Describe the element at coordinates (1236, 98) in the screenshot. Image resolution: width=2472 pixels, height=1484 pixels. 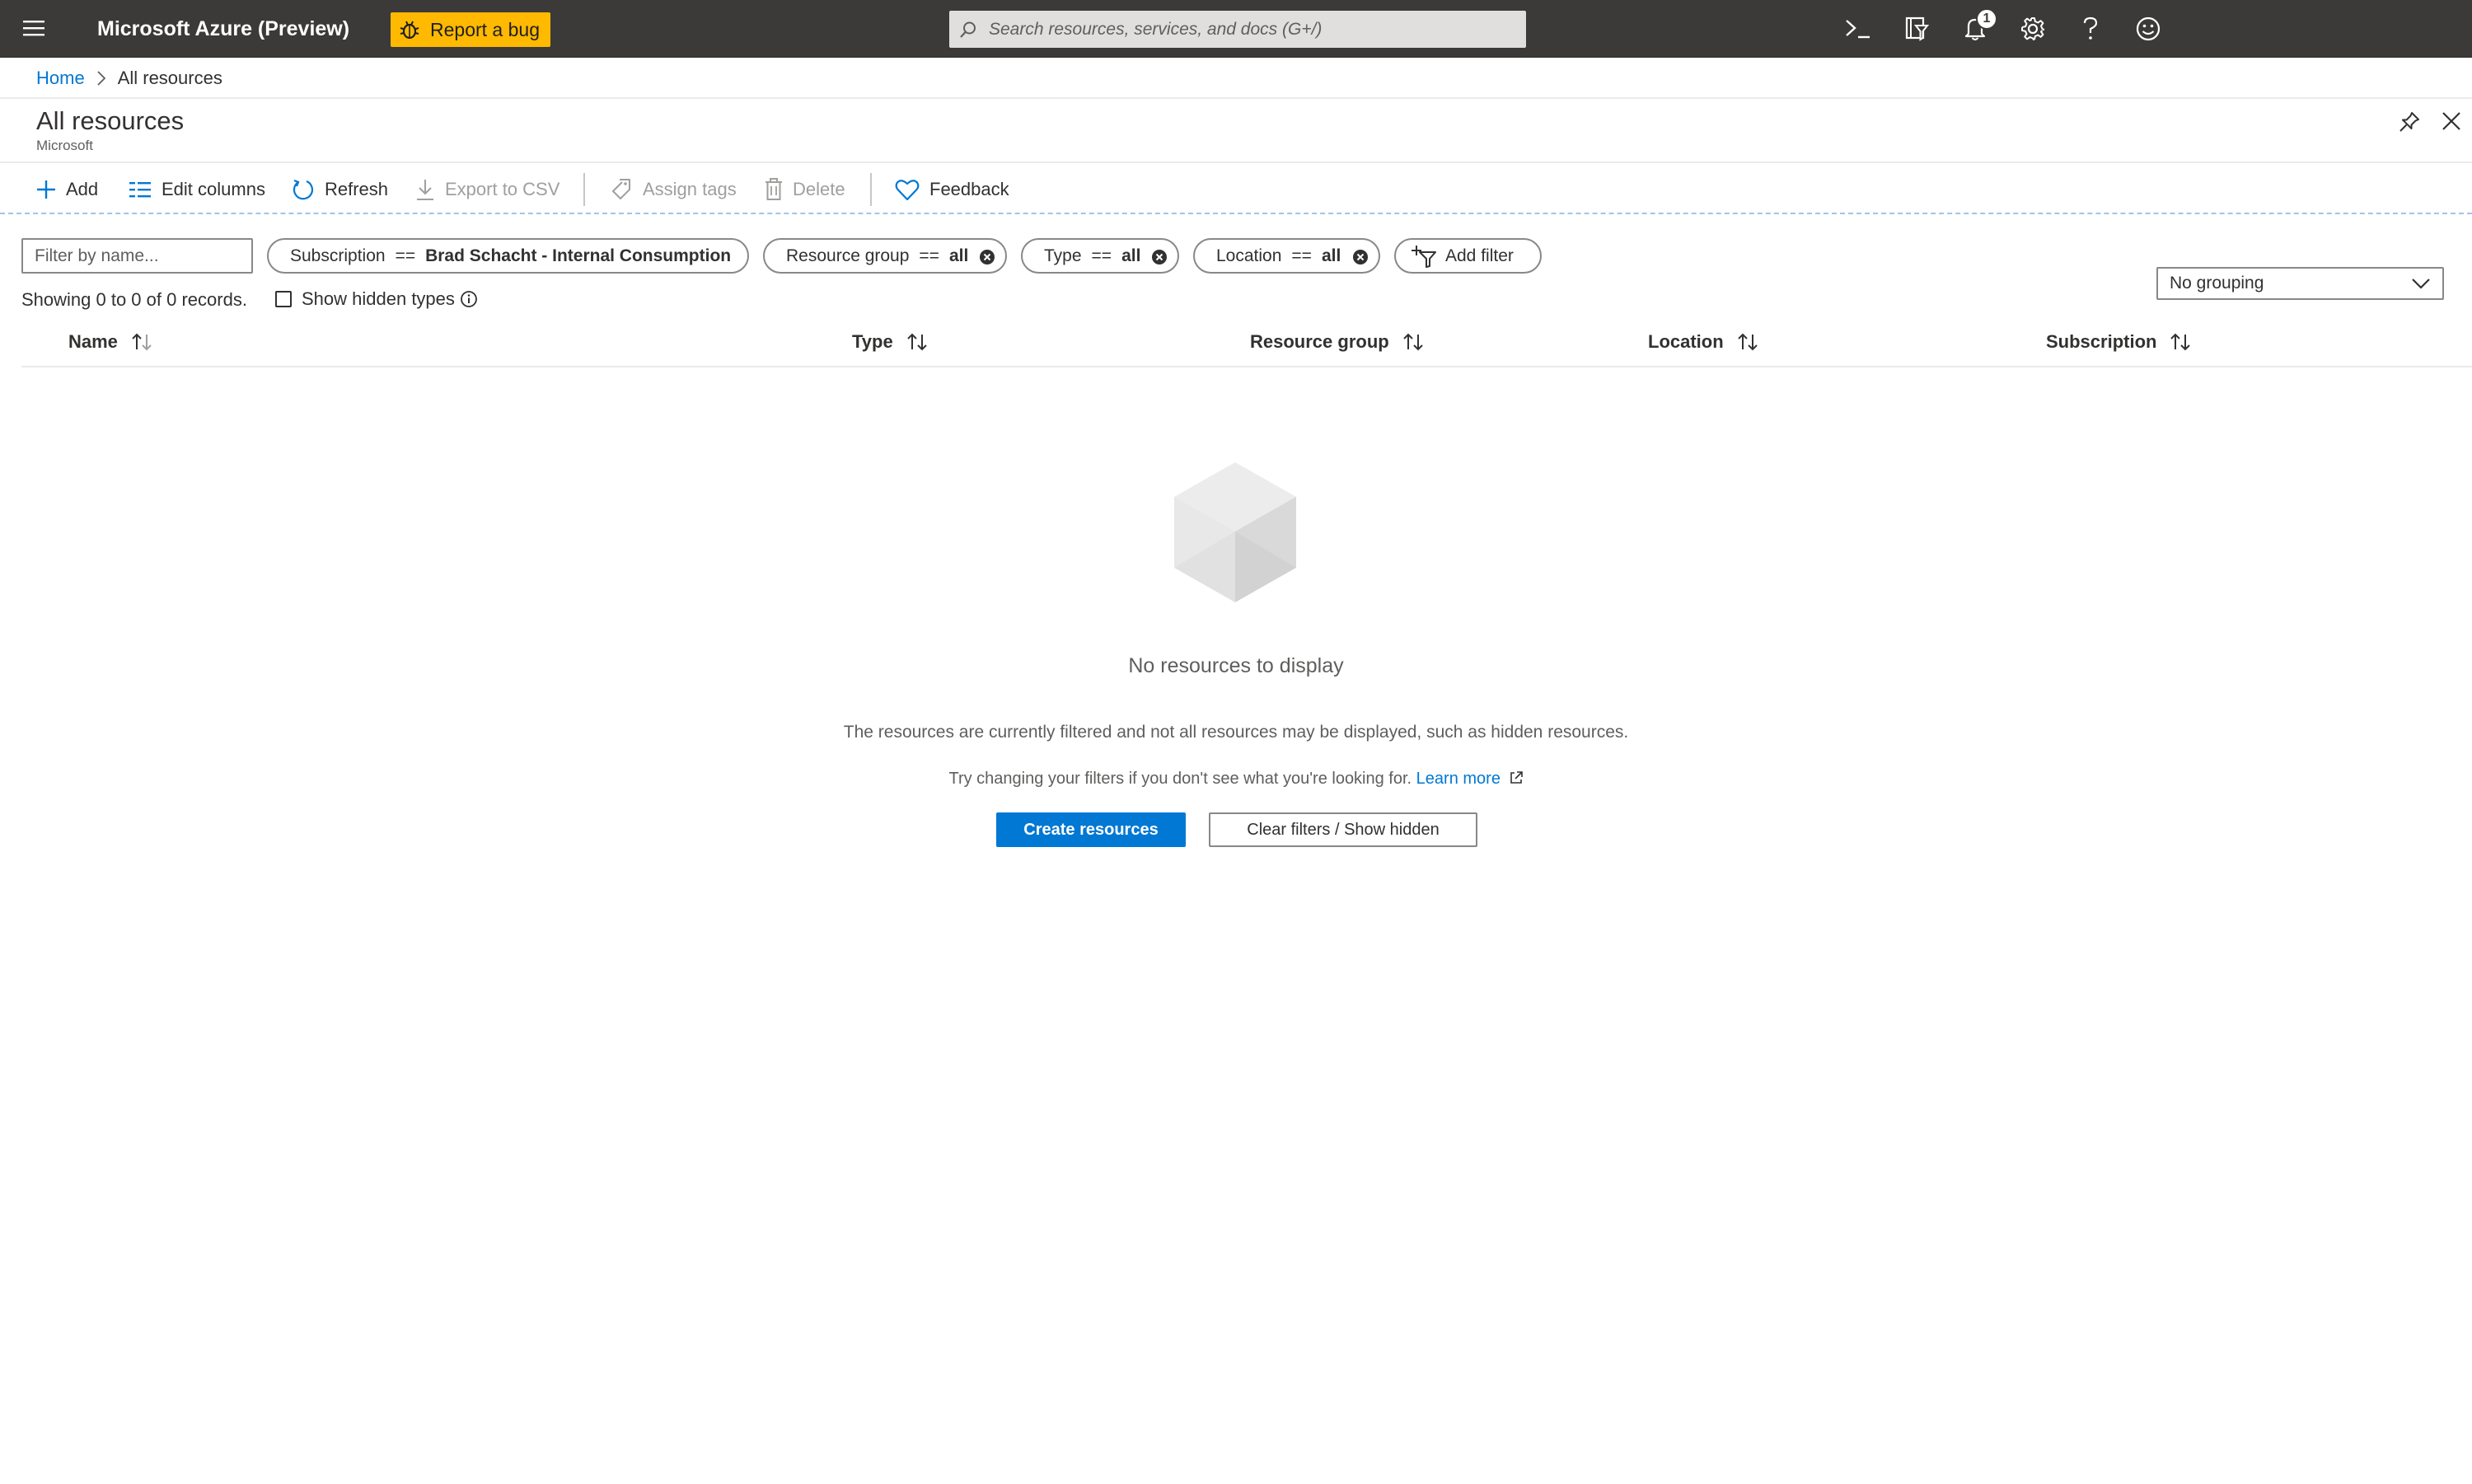
I see `breadcrumb-divider` at that location.